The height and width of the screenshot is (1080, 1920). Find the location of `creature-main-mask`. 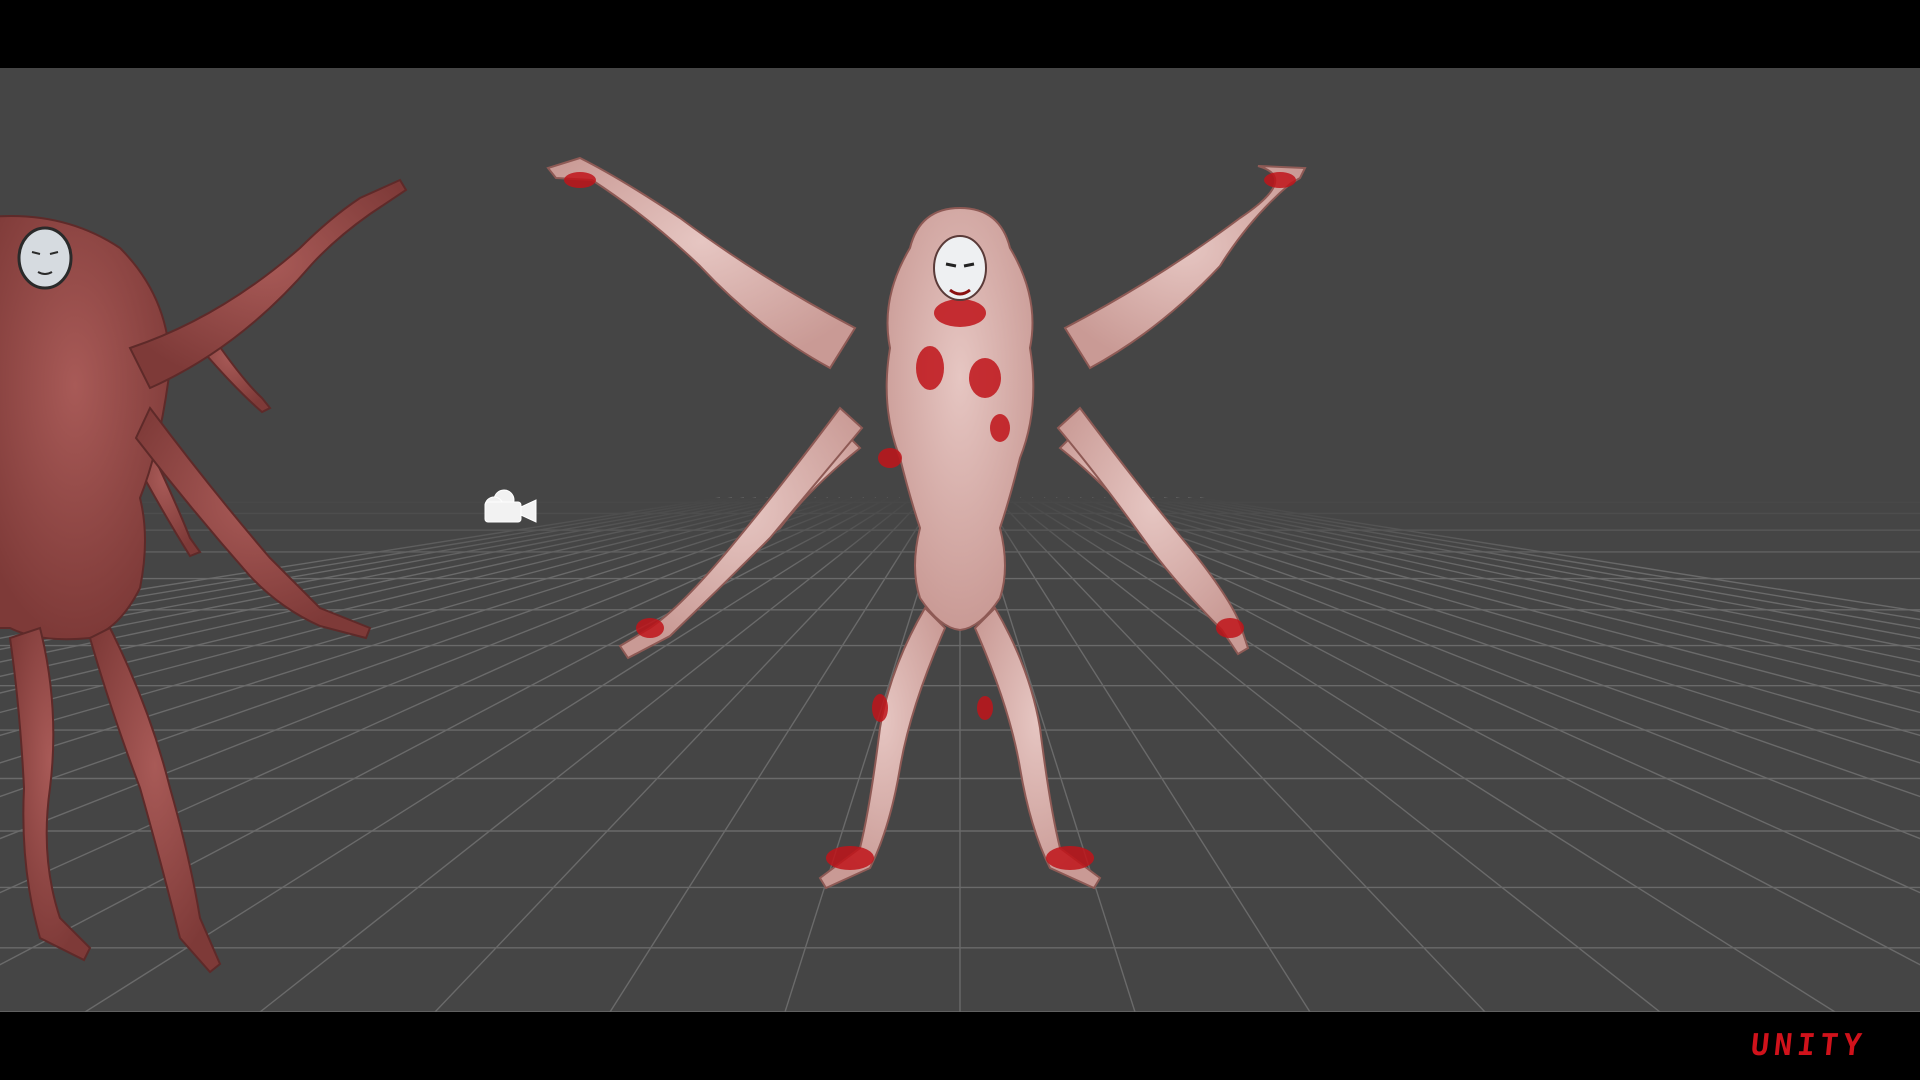

creature-main-mask is located at coordinates (960, 268).